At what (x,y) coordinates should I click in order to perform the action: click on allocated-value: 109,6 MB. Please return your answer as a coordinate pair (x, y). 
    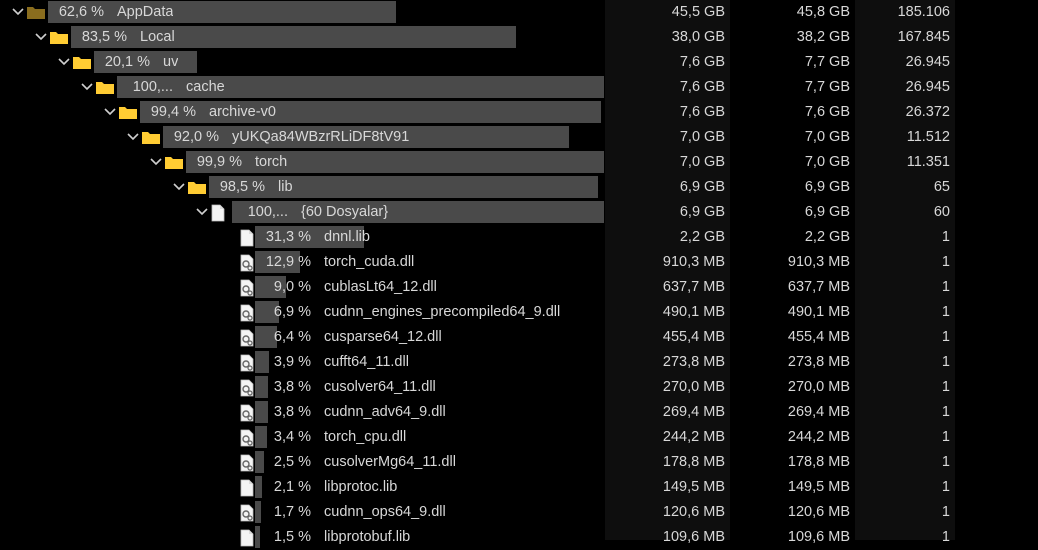
    Looking at the image, I should click on (818, 537).